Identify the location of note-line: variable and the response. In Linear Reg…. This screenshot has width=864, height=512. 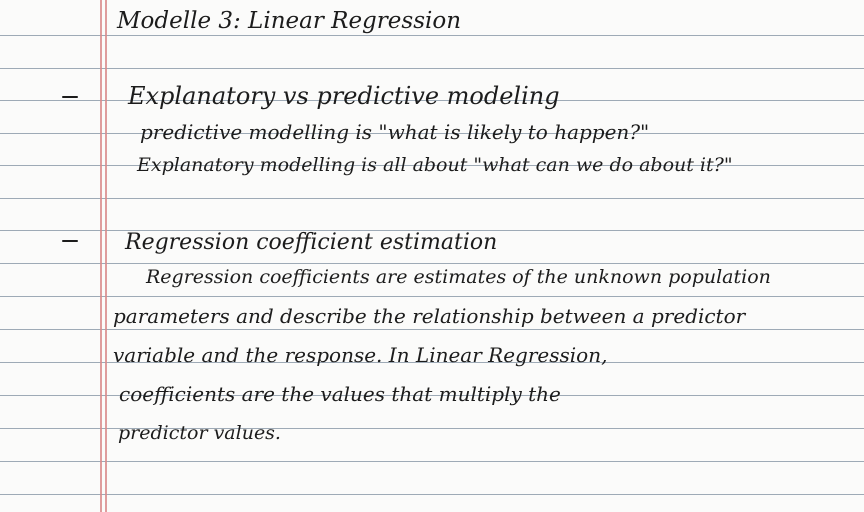
(360, 355).